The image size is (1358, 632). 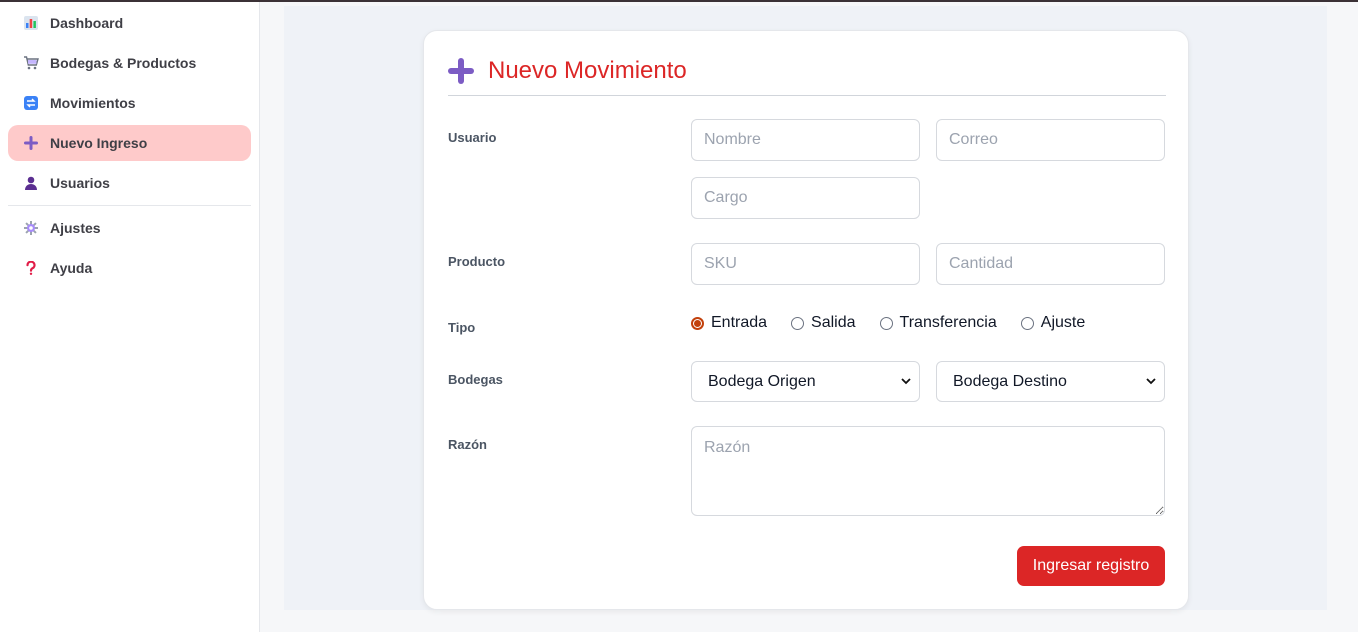 I want to click on radio-ajuste: Ajuste, so click(x=1053, y=323).